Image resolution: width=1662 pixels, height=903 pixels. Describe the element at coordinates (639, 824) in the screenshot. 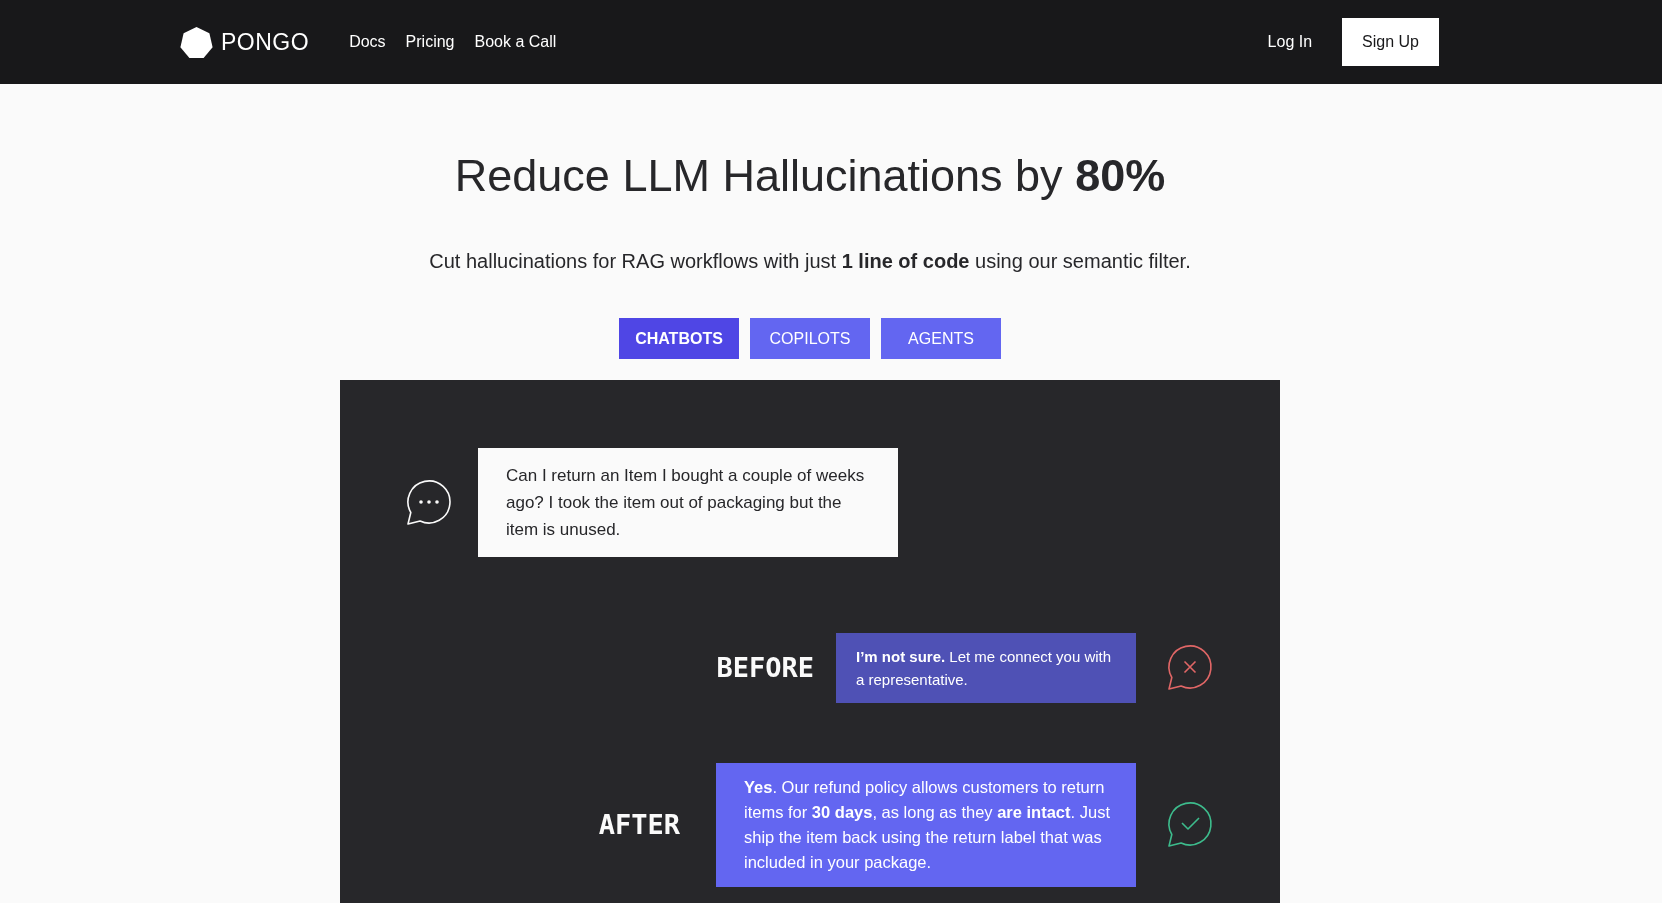

I see `answer-label: AFTER` at that location.